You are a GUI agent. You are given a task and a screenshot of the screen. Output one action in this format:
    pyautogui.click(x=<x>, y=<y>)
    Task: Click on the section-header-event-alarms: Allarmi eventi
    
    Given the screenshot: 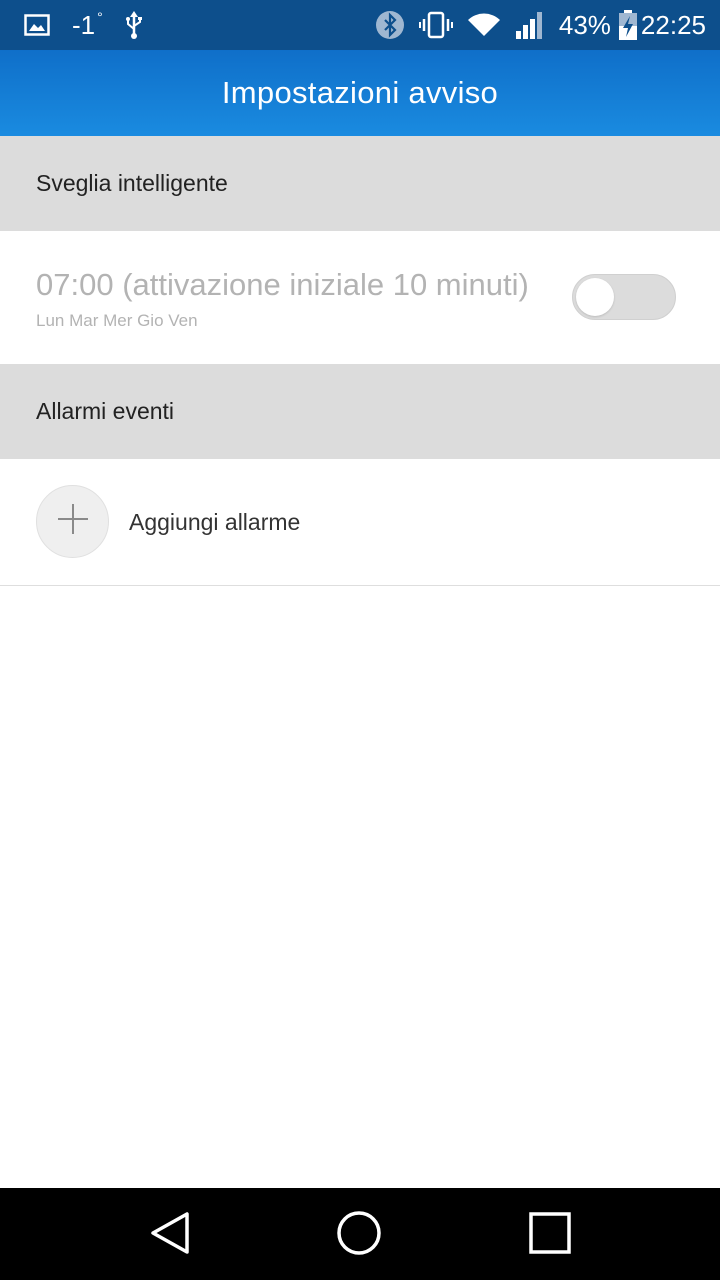 What is the action you would take?
    pyautogui.click(x=360, y=411)
    